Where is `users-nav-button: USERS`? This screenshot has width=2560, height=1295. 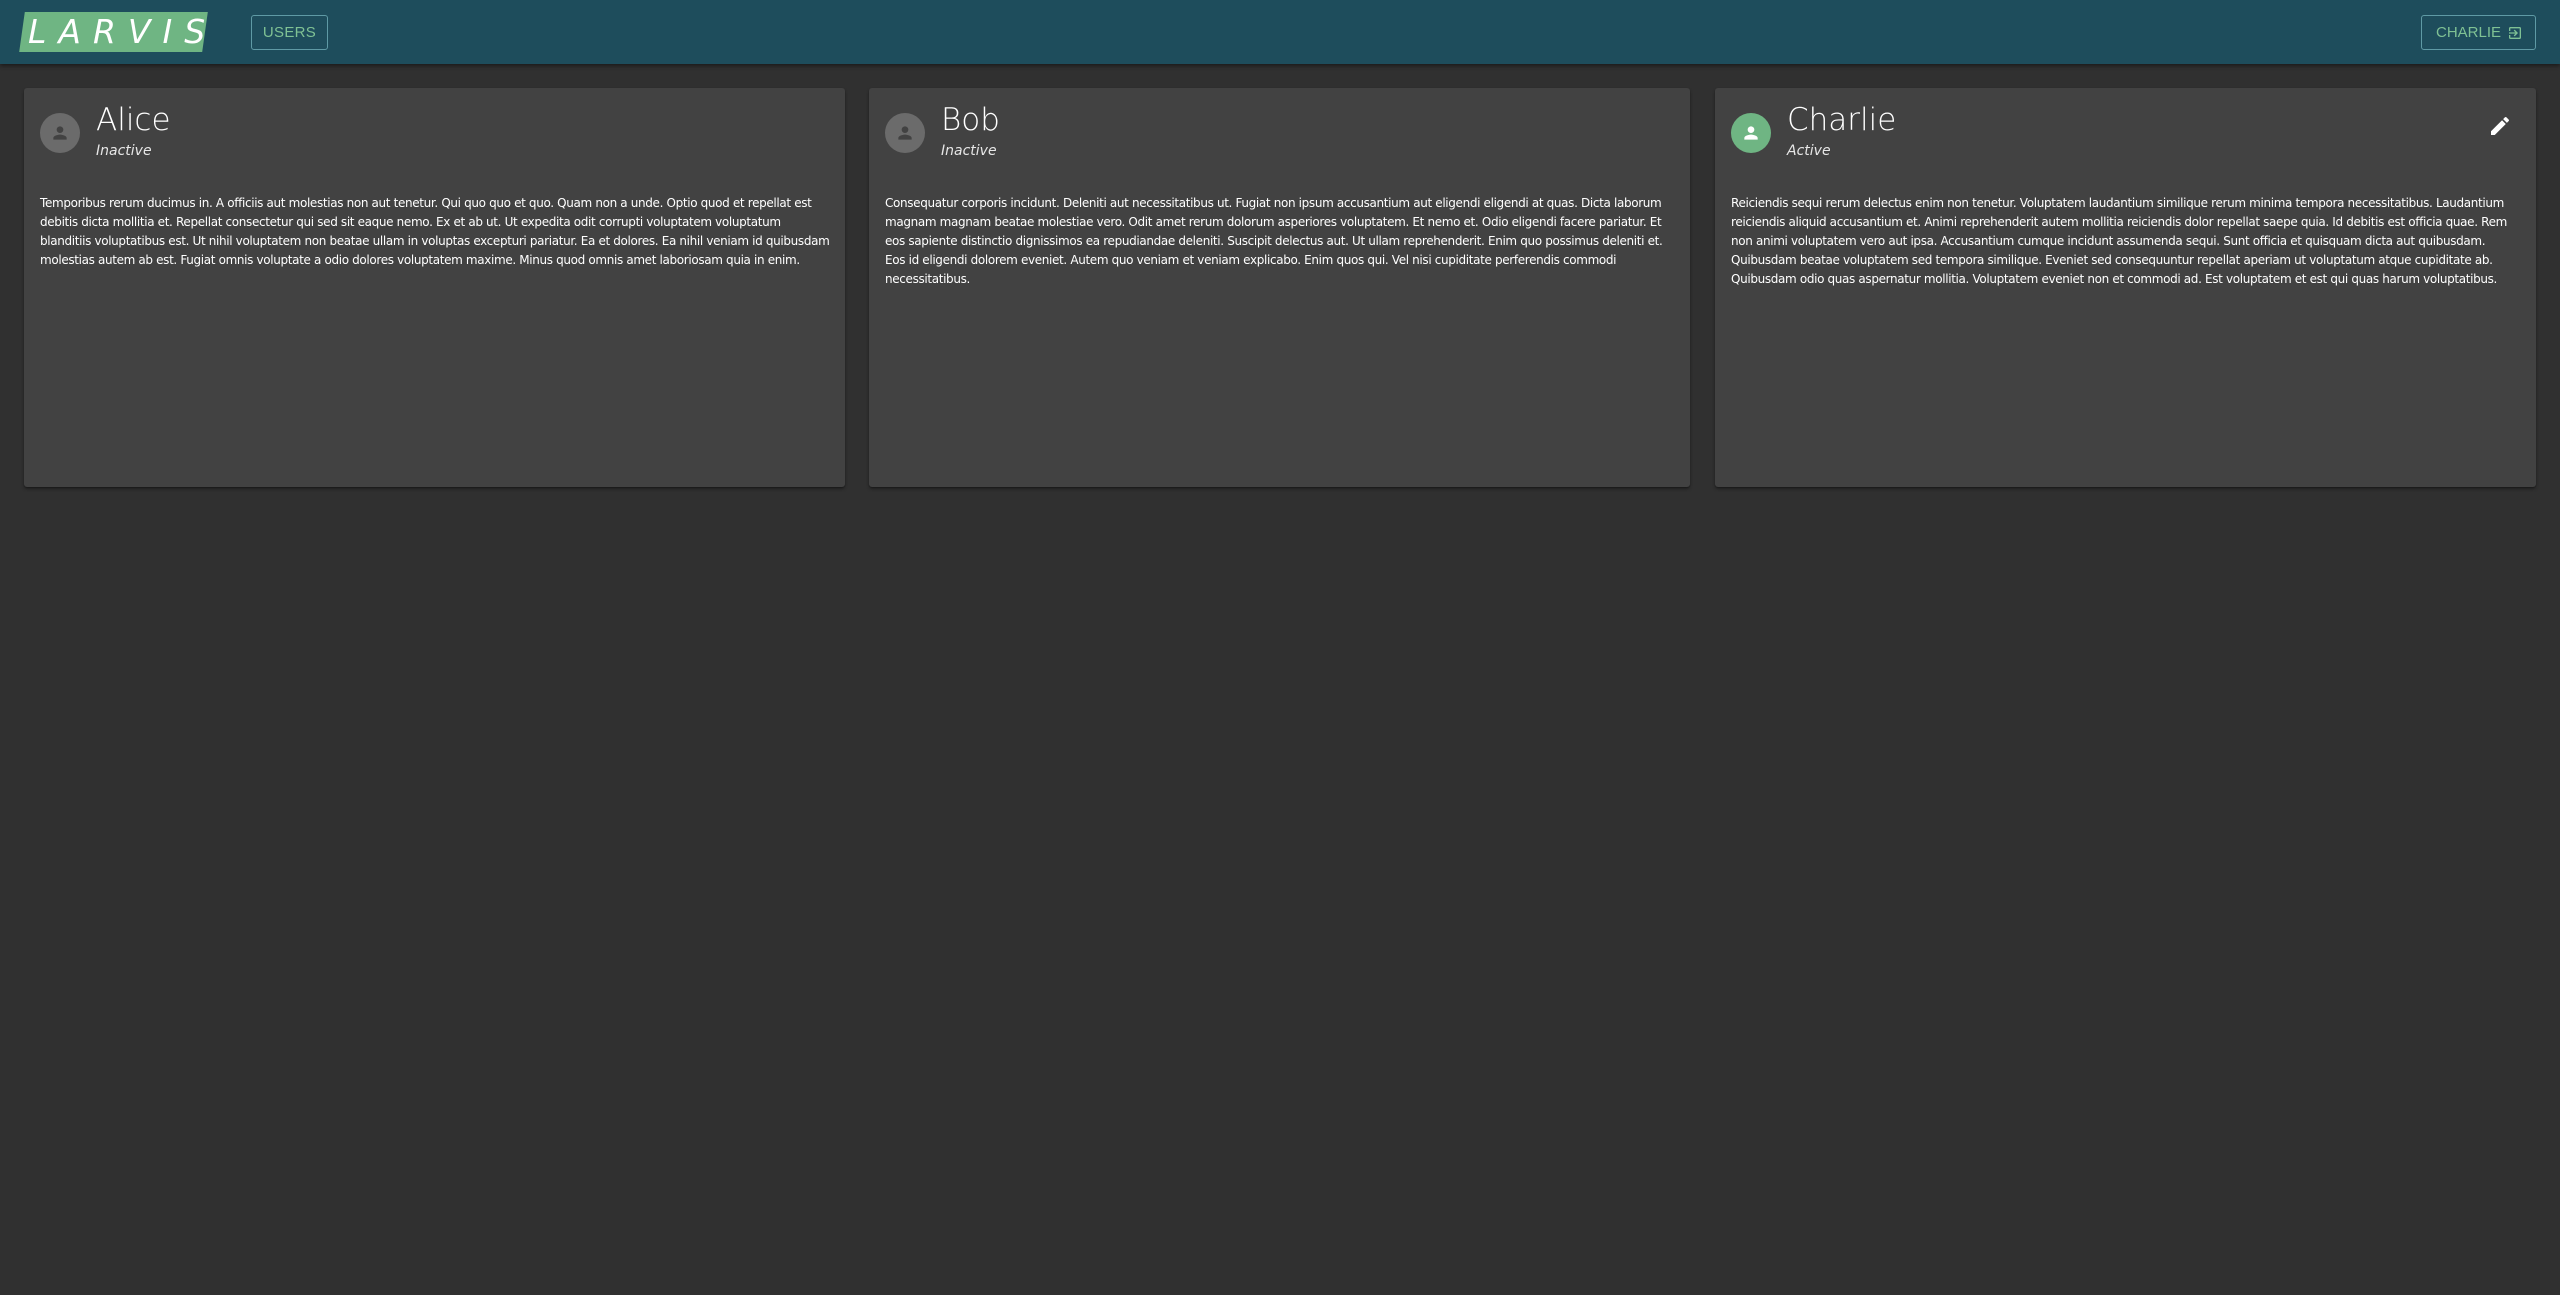
users-nav-button: USERS is located at coordinates (289, 32).